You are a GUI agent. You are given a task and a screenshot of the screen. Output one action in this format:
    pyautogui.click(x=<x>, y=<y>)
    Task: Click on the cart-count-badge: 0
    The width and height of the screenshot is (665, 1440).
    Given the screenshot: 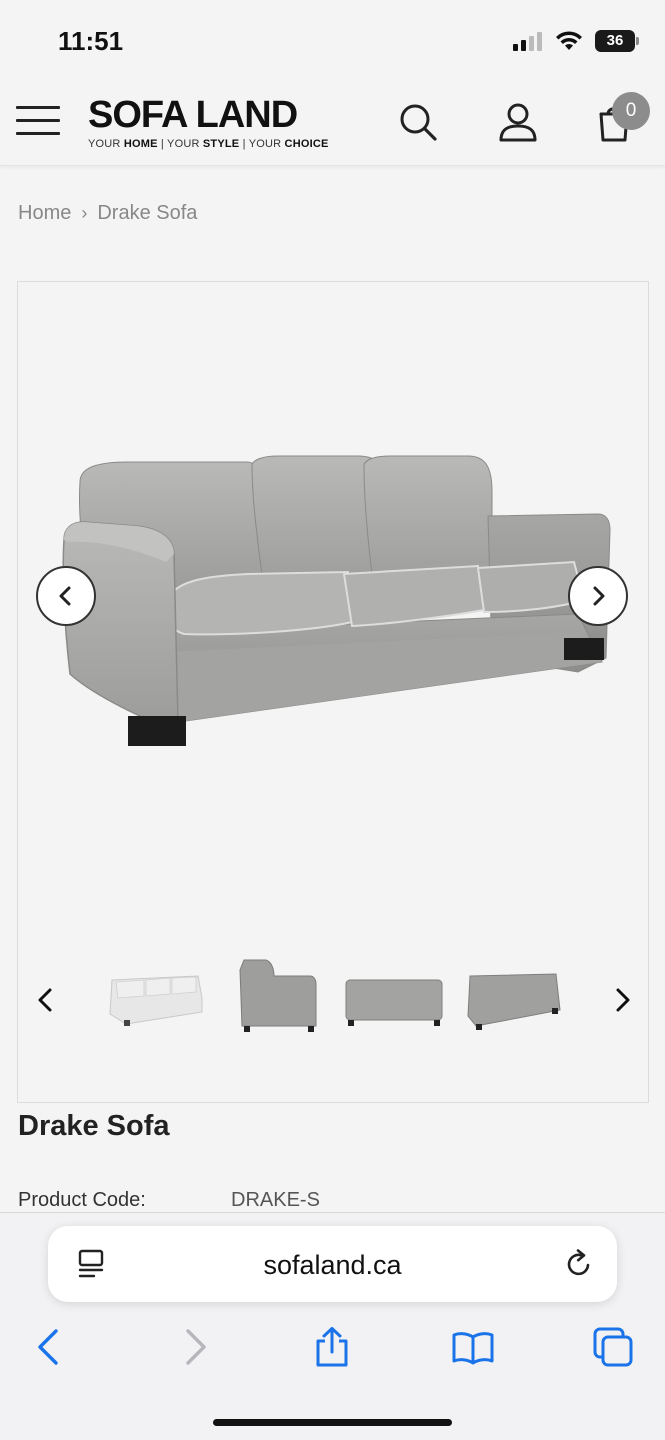 What is the action you would take?
    pyautogui.click(x=631, y=111)
    